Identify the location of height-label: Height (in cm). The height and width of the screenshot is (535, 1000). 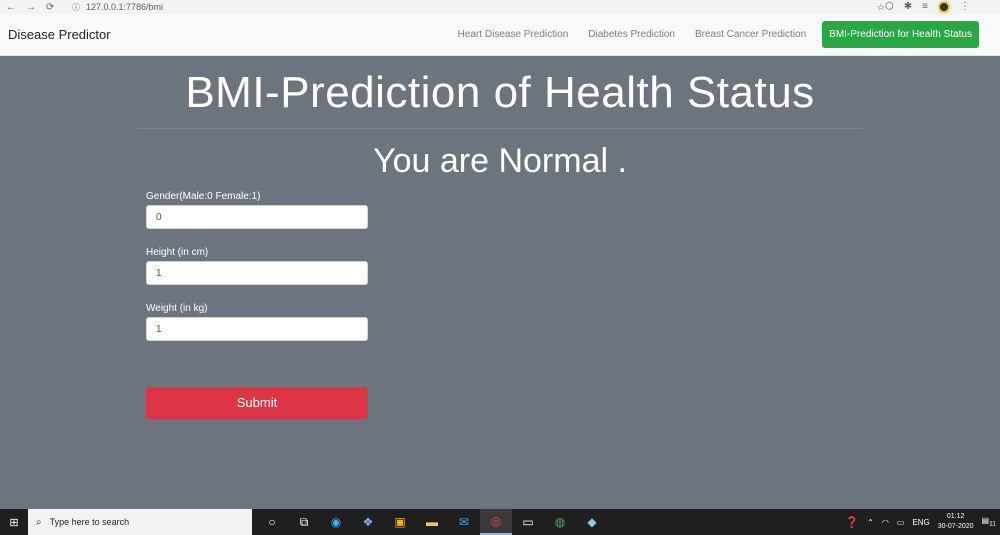
(177, 252).